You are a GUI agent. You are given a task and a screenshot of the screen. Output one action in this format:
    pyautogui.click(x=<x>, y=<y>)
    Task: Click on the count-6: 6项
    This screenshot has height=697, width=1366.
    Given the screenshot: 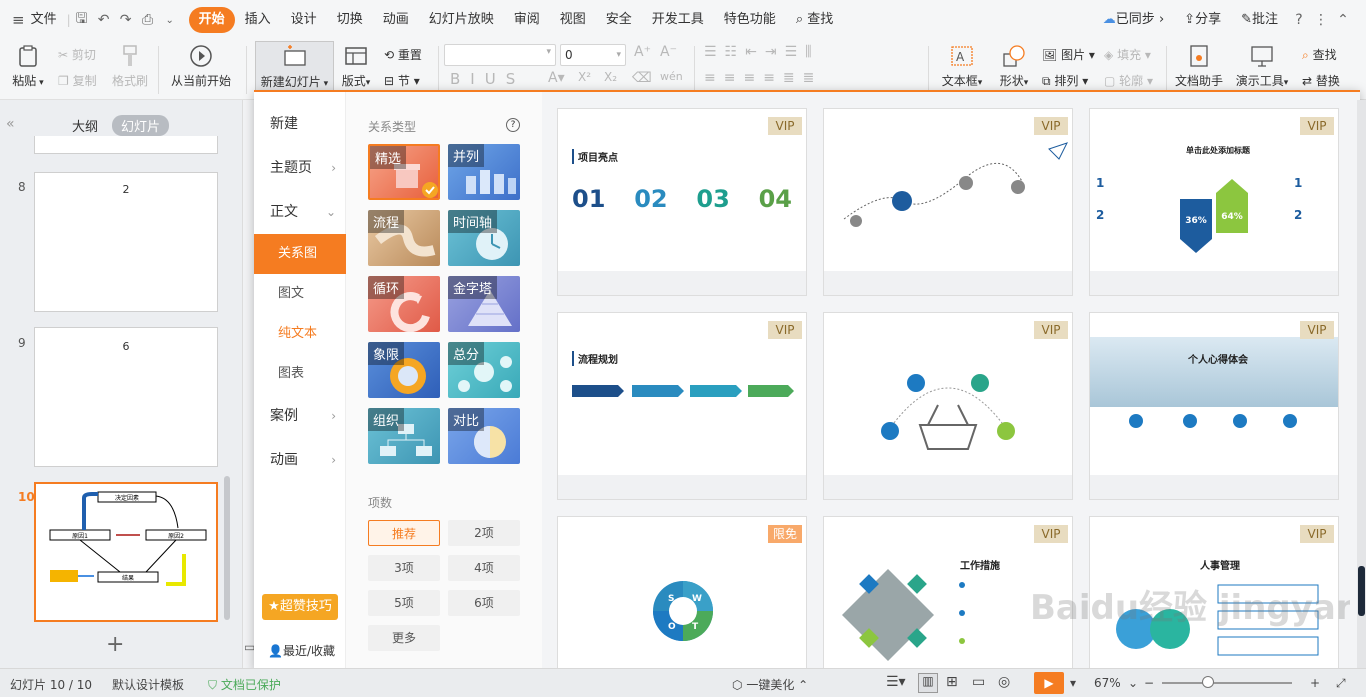 What is the action you would take?
    pyautogui.click(x=484, y=603)
    